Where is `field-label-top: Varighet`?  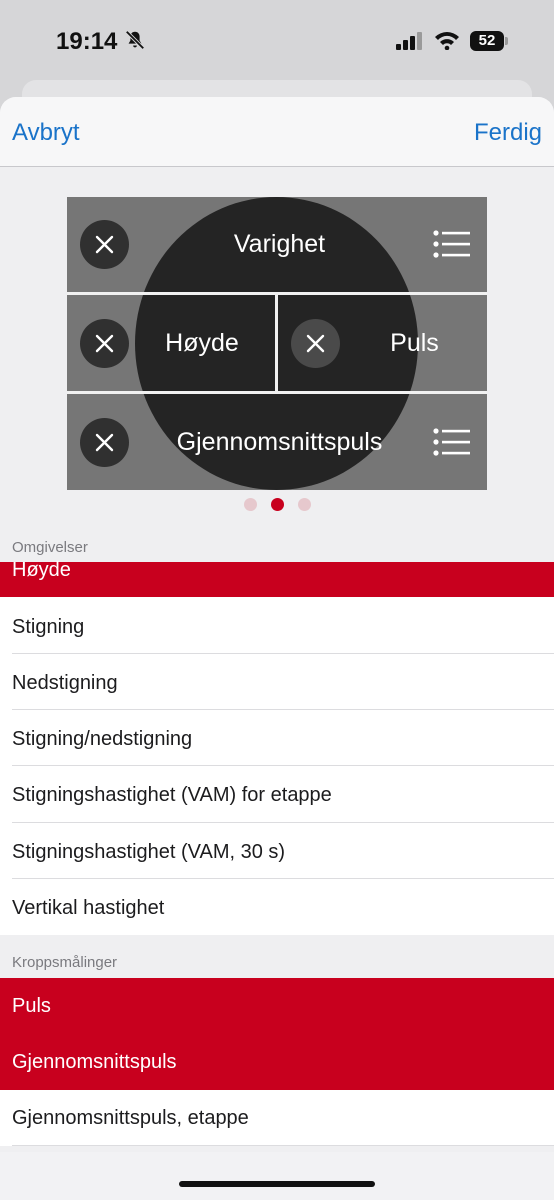
field-label-top: Varighet is located at coordinates (279, 244).